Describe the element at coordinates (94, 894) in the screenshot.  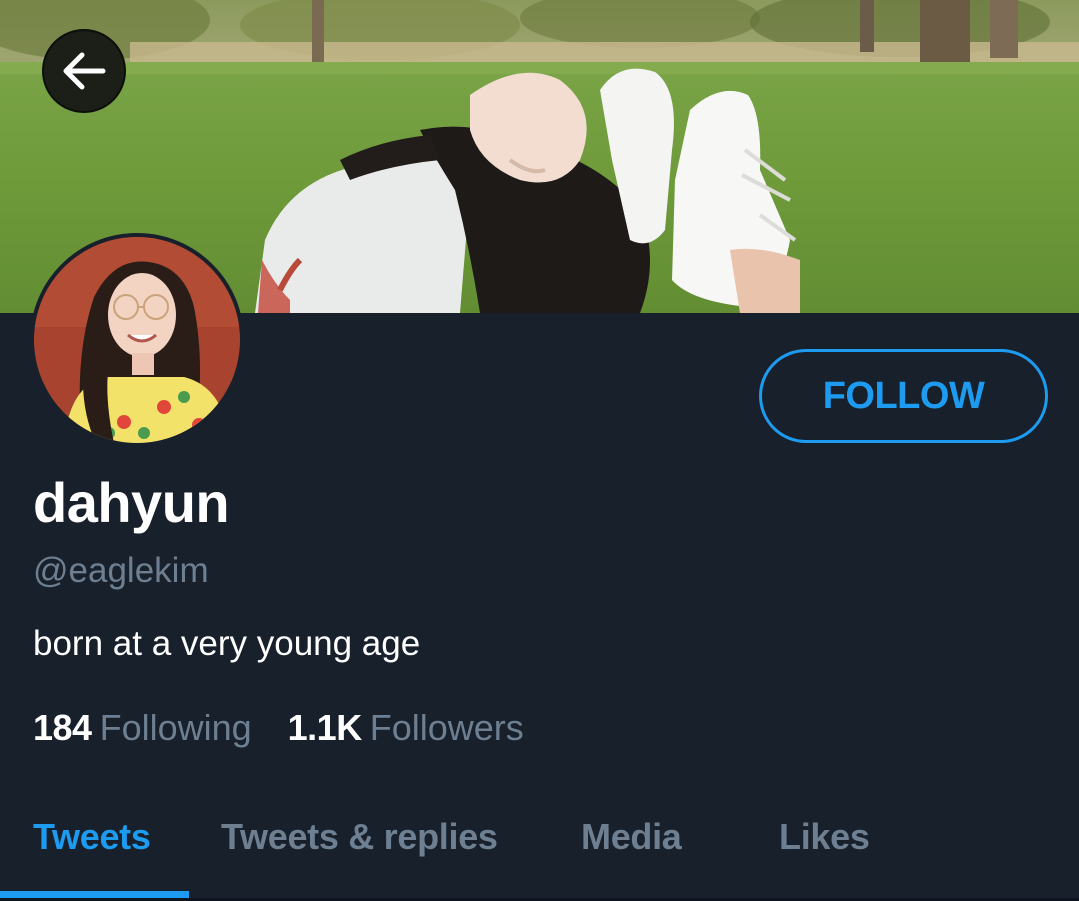
I see `active-tab-indicator` at that location.